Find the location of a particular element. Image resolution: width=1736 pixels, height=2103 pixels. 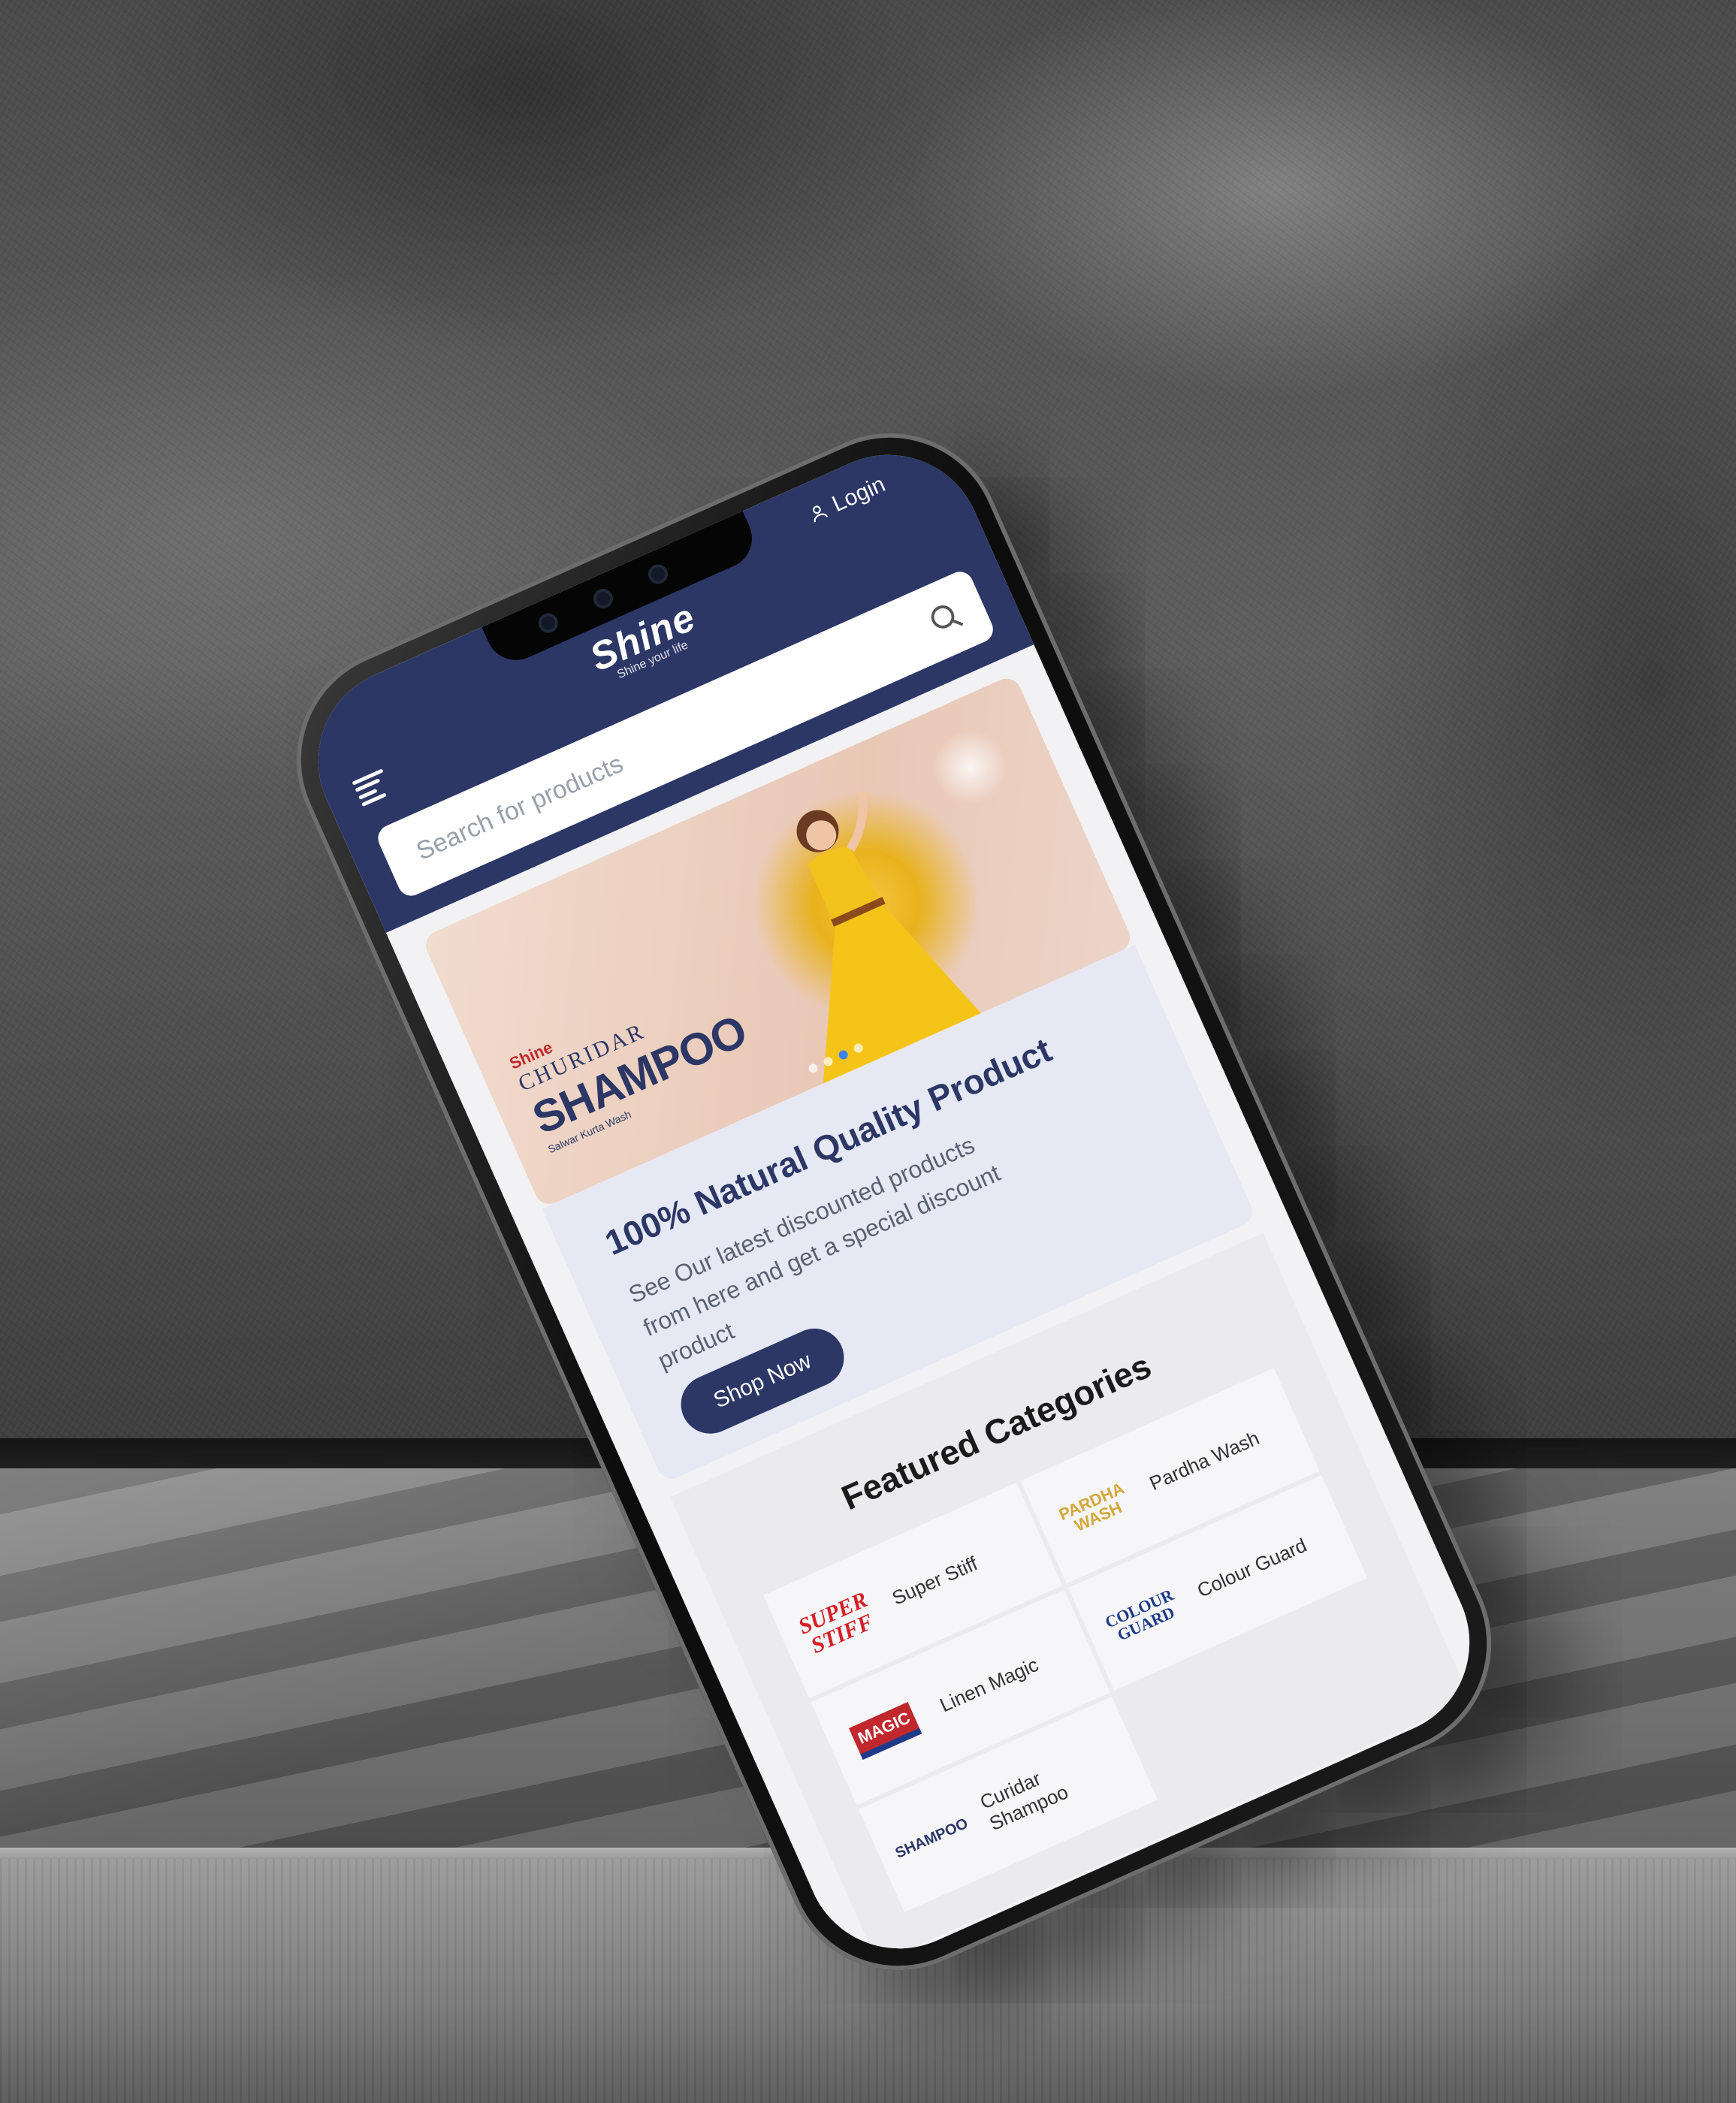

hamburger-menu-icon is located at coordinates (372, 788).